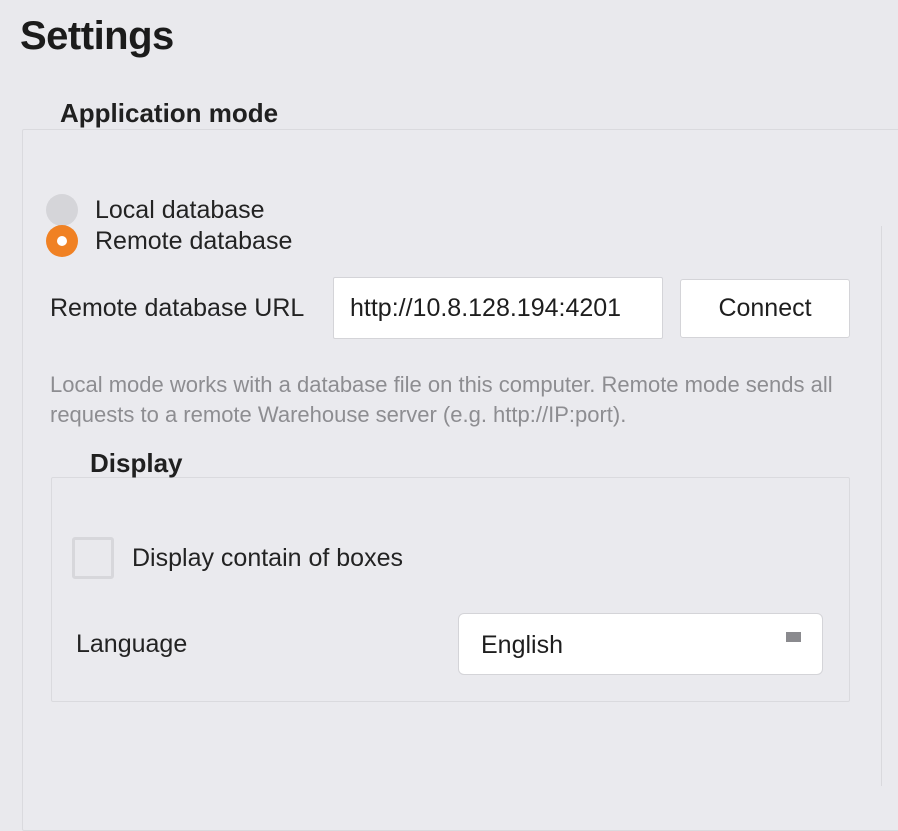 Image resolution: width=898 pixels, height=831 pixels. Describe the element at coordinates (640, 644) in the screenshot. I see `language-select: English` at that location.